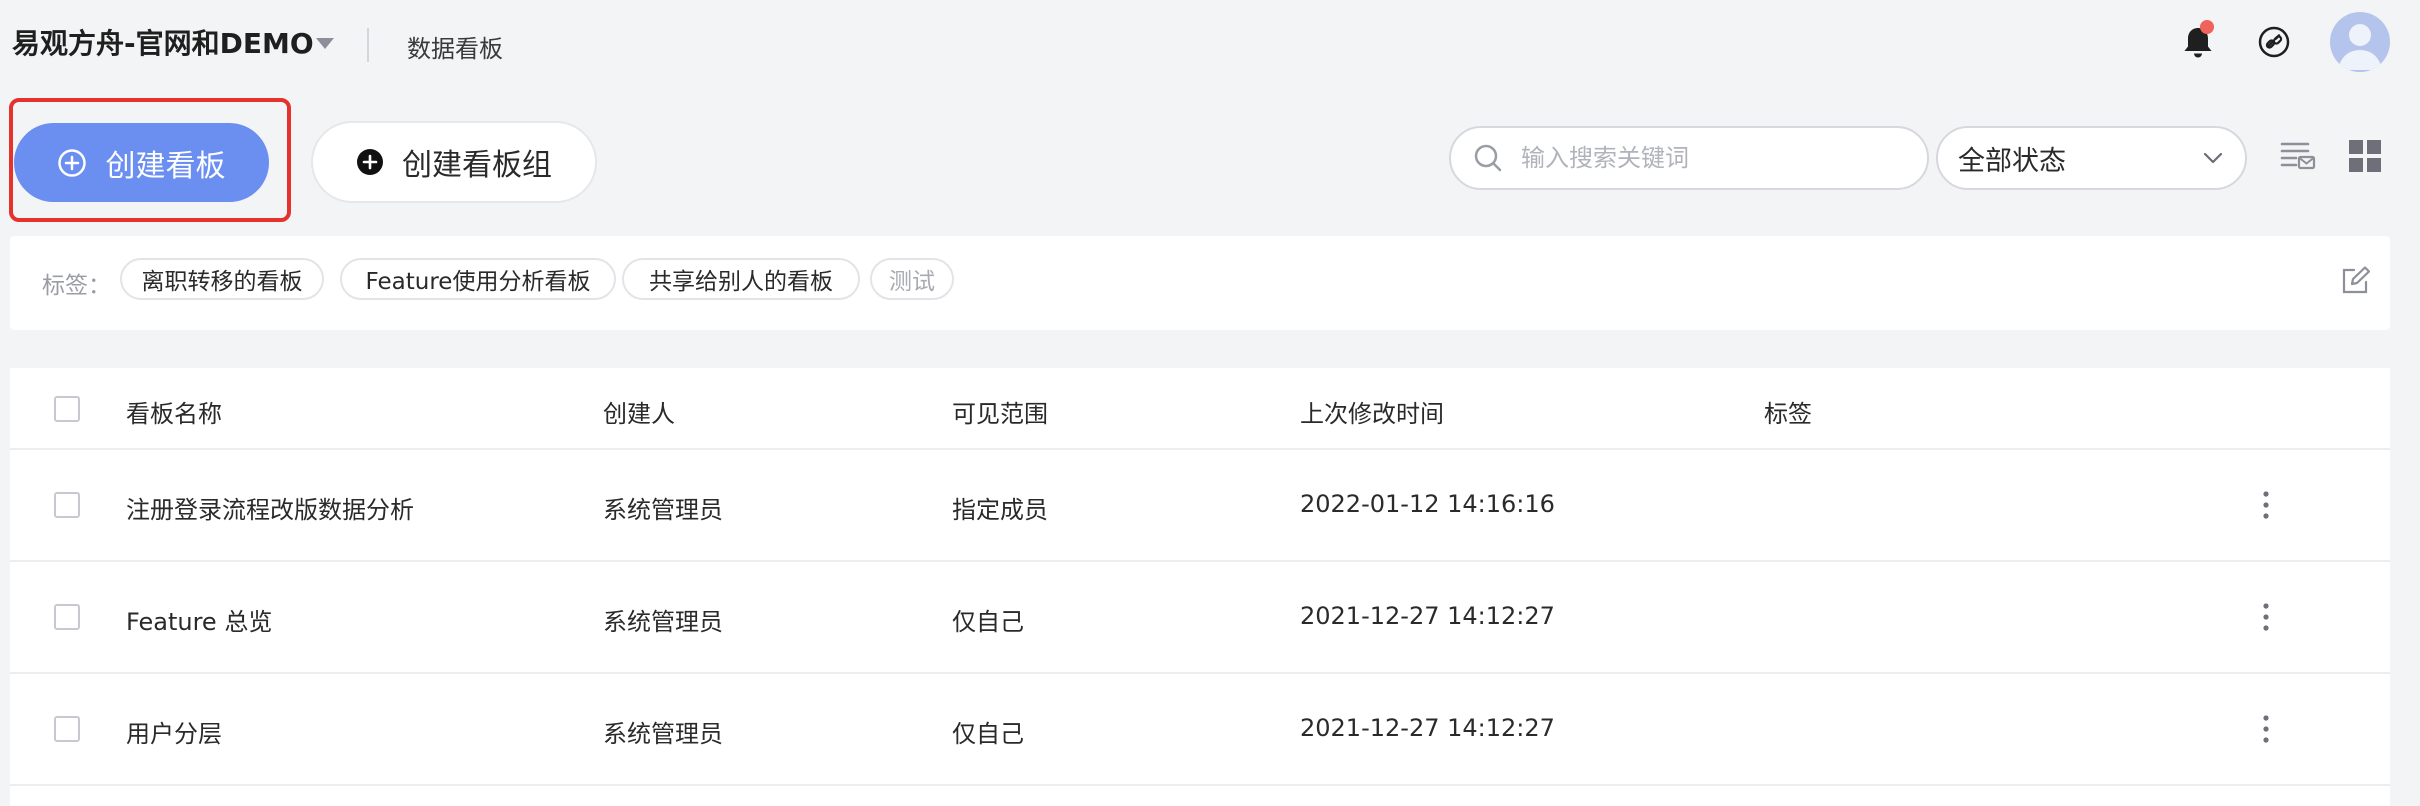 Image resolution: width=2420 pixels, height=806 pixels. What do you see at coordinates (199, 619) in the screenshot?
I see `board-name: Feature 总览` at bounding box center [199, 619].